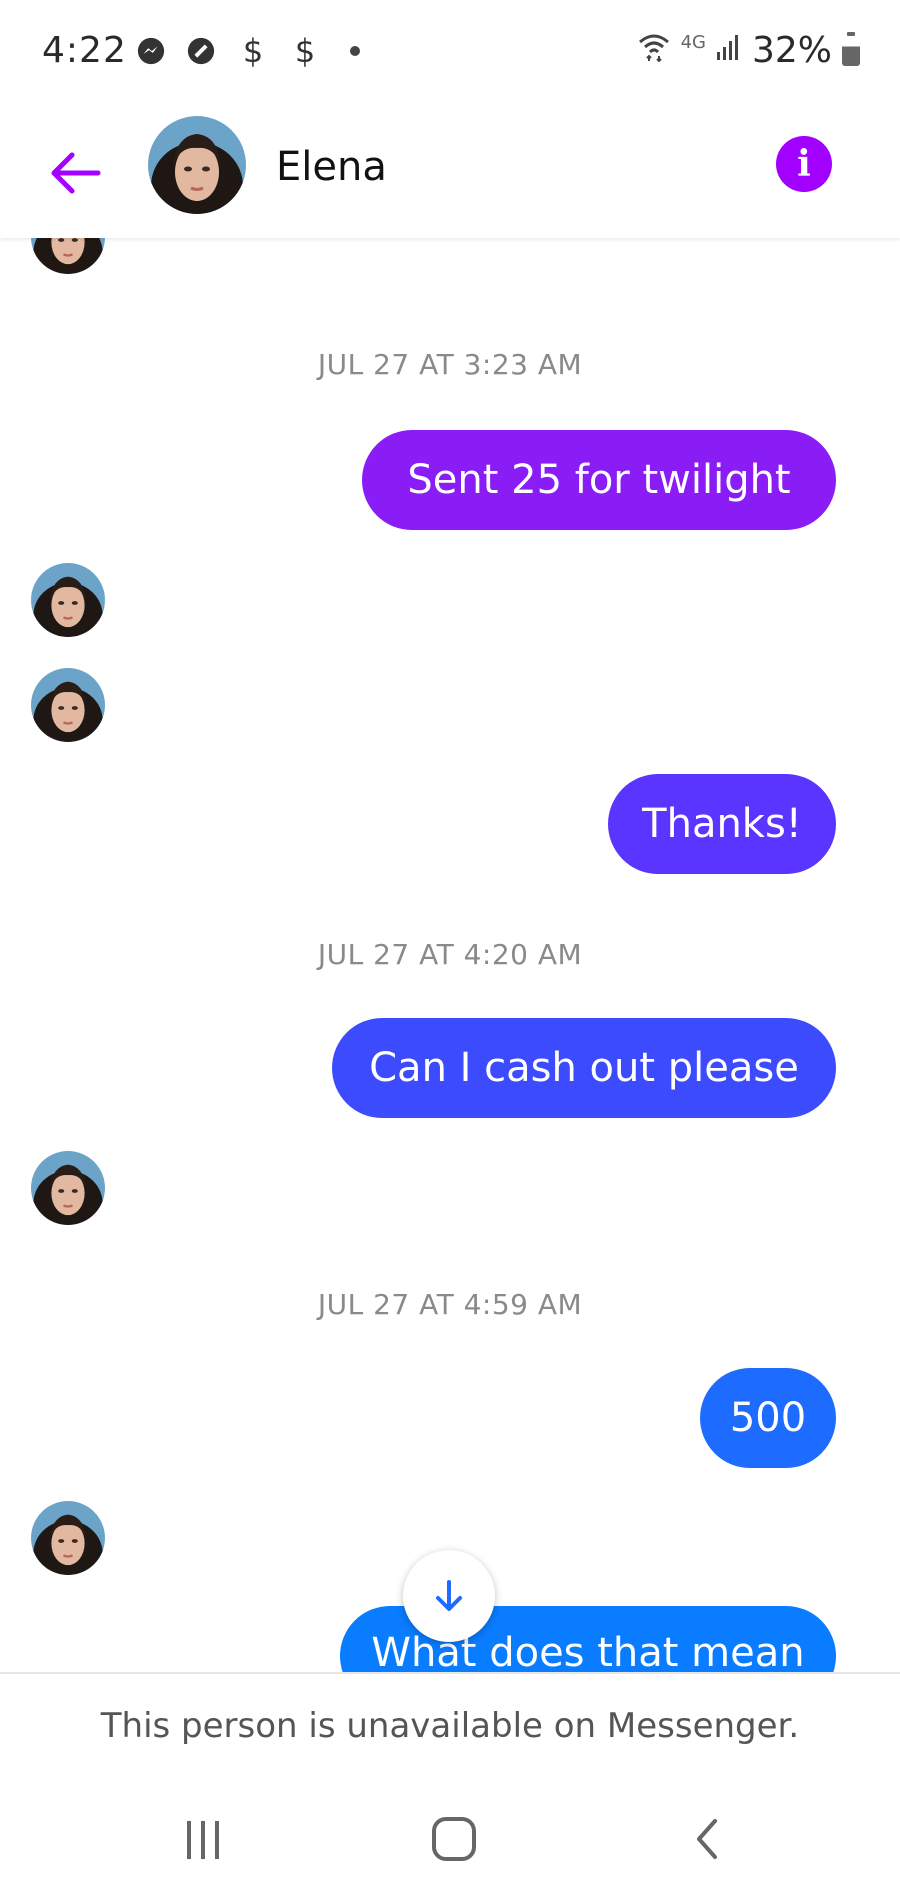 The width and height of the screenshot is (900, 1900). I want to click on dot-icon, so click(355, 51).